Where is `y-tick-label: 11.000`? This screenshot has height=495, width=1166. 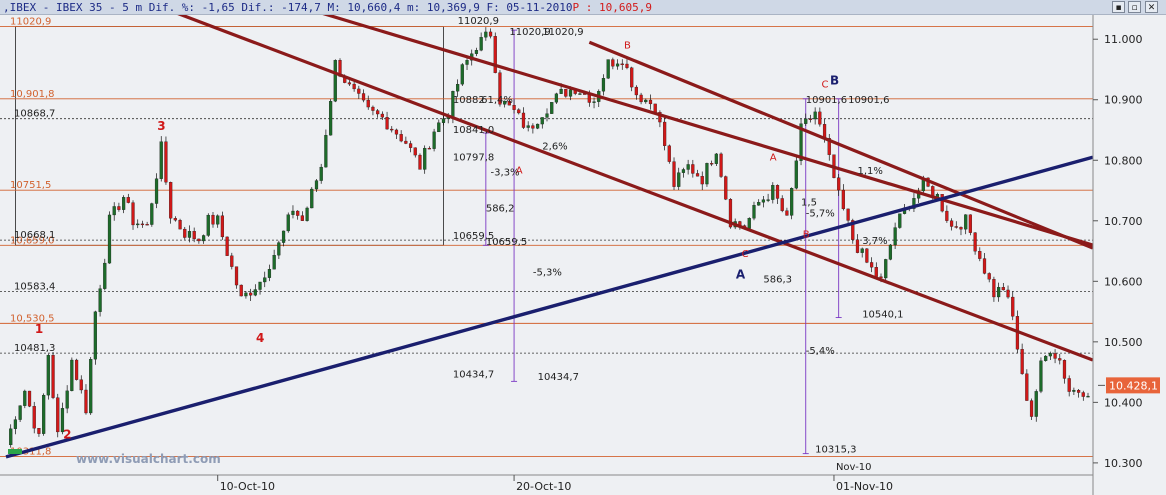
y-tick-label: 11.000 is located at coordinates (1123, 39).